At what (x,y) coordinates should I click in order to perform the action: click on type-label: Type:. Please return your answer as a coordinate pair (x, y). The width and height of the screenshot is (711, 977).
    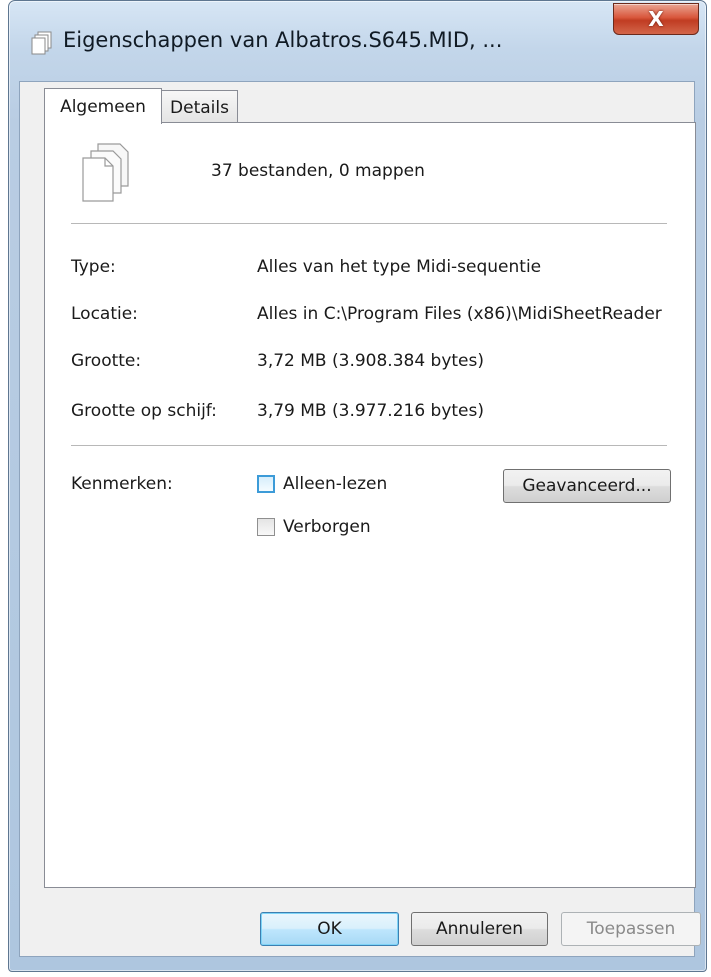
    Looking at the image, I should click on (93, 267).